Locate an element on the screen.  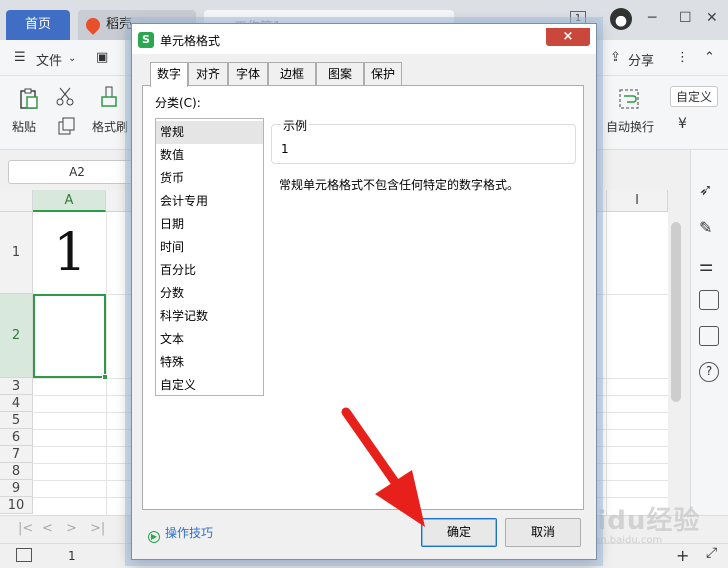
sample-group is located at coordinates (423, 144).